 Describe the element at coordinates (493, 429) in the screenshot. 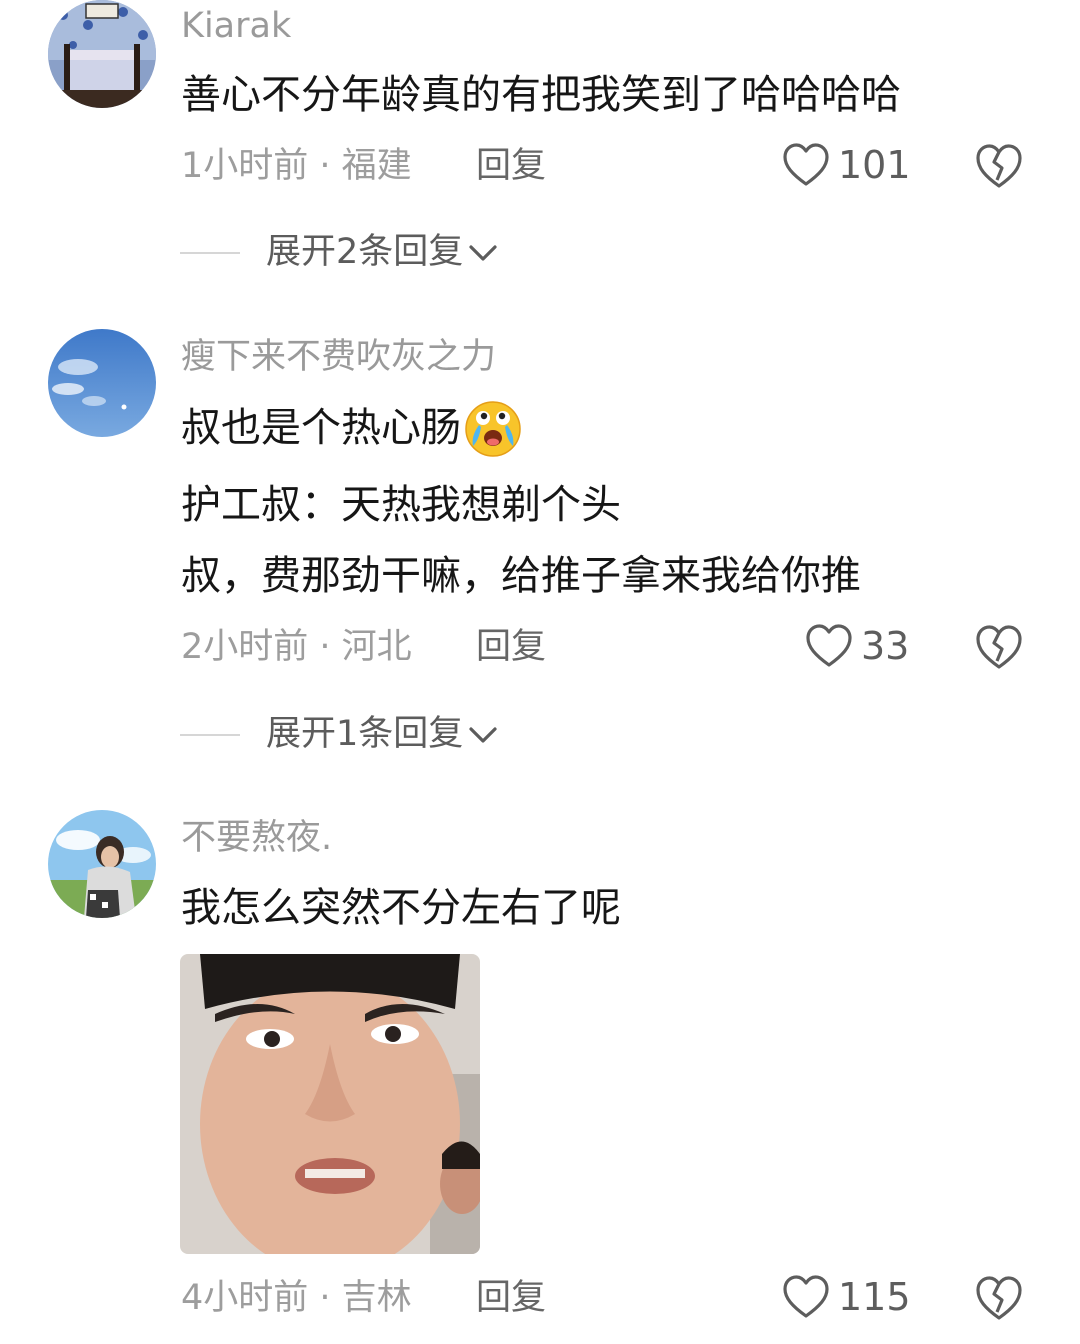

I see `crying-laughing-emoji-icon` at that location.